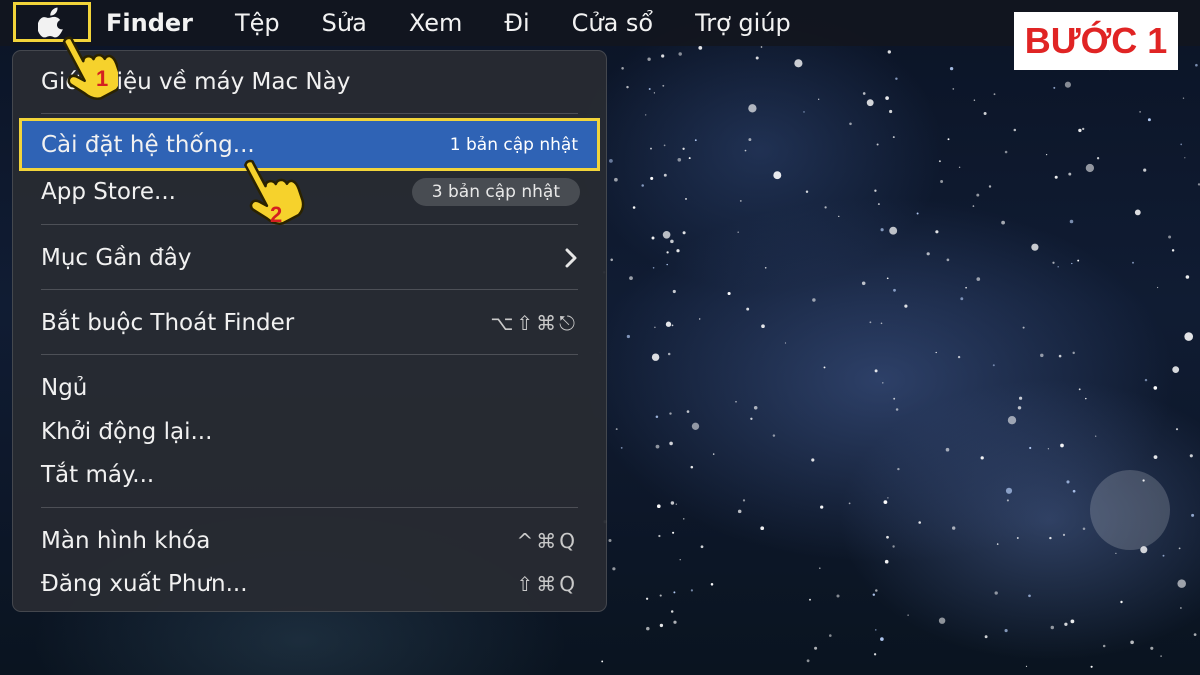  I want to click on pointing-hand-icon: 2, so click(271, 193).